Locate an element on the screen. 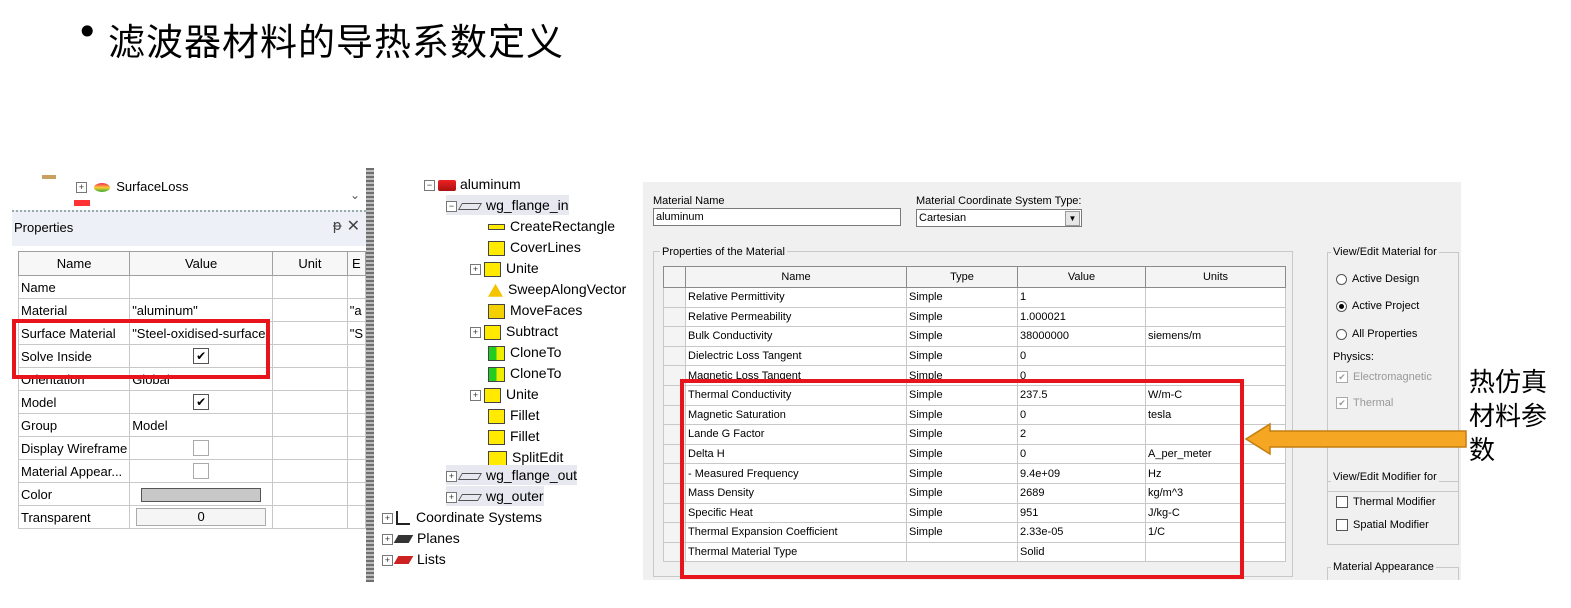 This screenshot has width=1571, height=608. transparency-slider: 0 is located at coordinates (201, 517).